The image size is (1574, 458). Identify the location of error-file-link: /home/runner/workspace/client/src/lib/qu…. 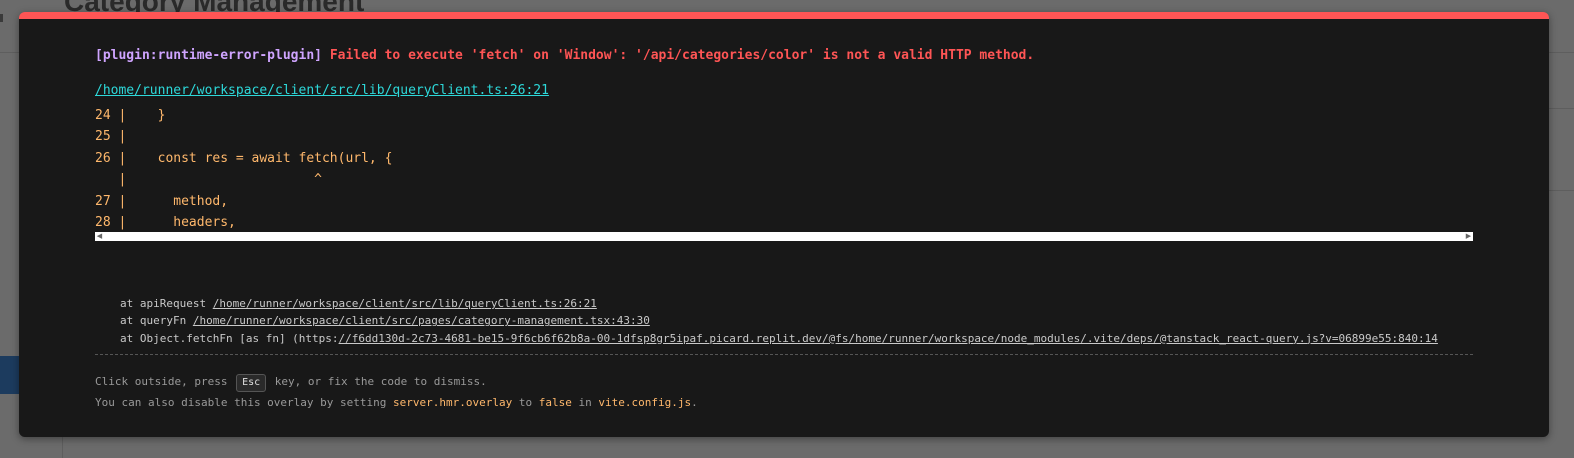
(322, 90).